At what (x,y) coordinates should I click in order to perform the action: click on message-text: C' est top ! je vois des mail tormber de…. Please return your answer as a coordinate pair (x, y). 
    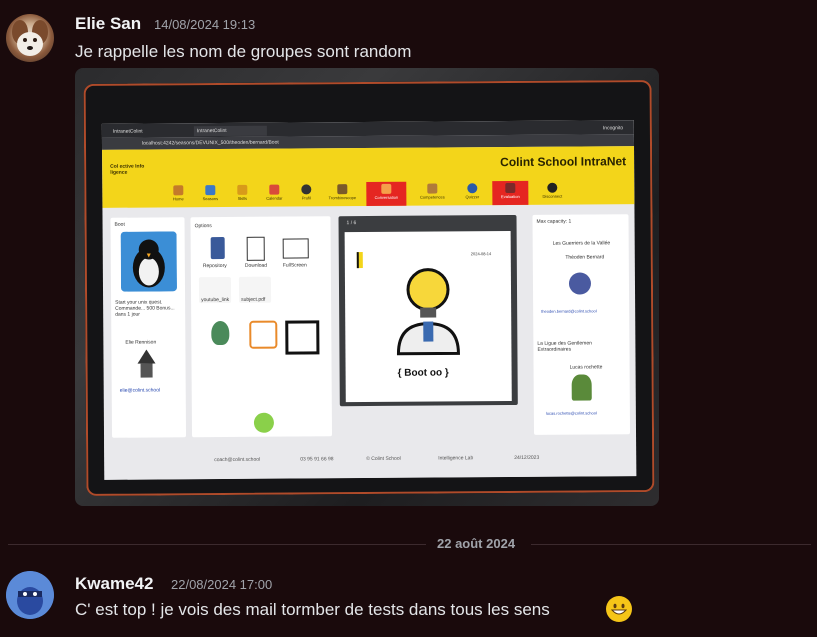
    Looking at the image, I should click on (312, 609).